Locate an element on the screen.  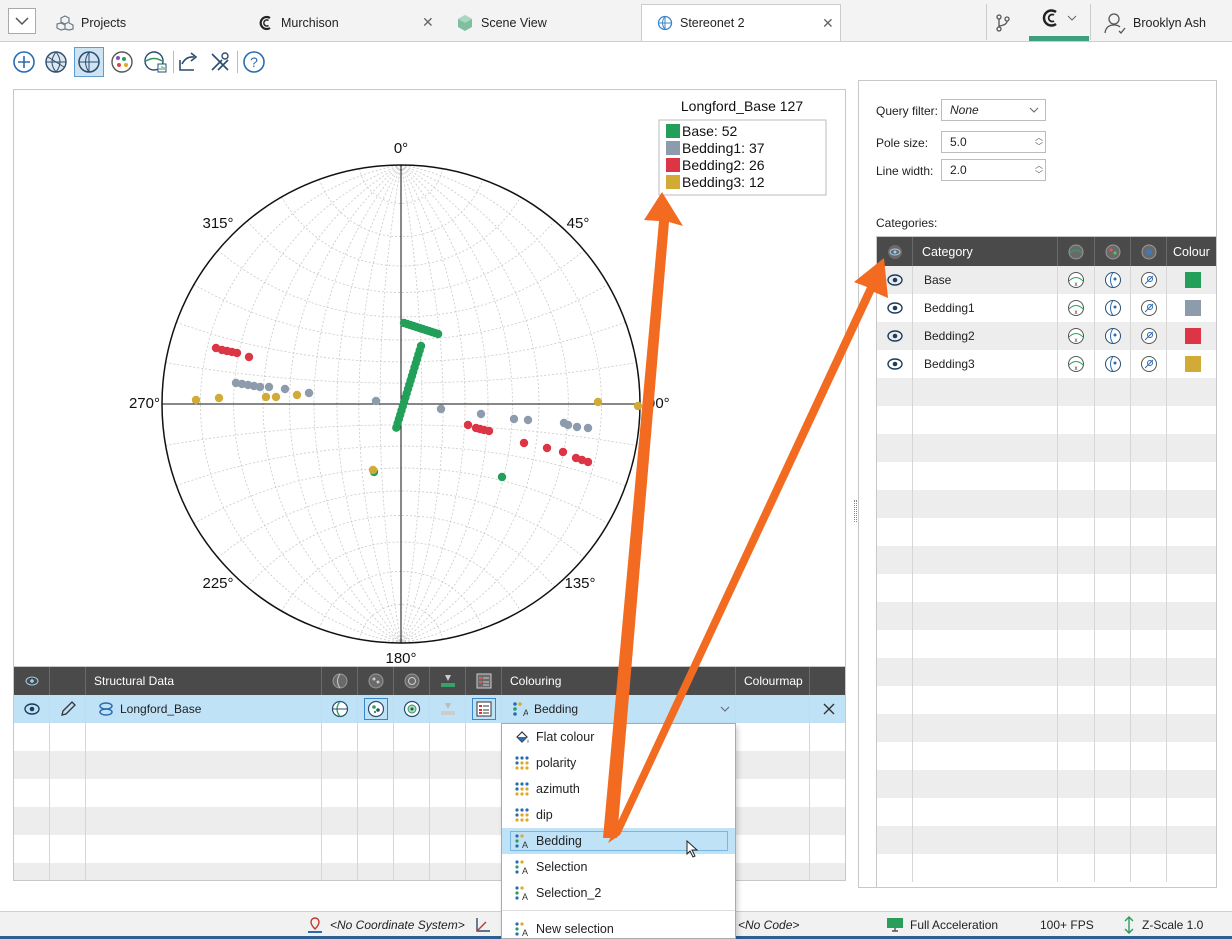
acceleration-status: Full Acceleration is located at coordinates (942, 925).